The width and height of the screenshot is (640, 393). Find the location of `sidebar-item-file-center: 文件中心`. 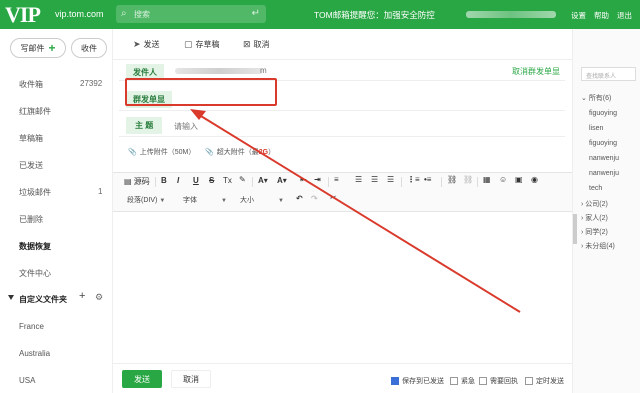

sidebar-item-file-center: 文件中心 is located at coordinates (35, 273).